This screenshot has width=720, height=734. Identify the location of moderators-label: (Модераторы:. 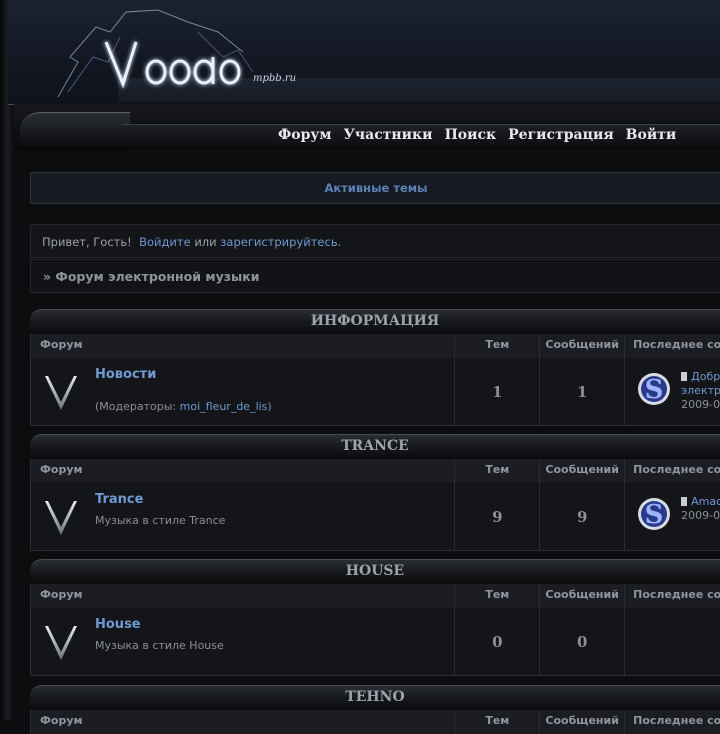
(136, 406).